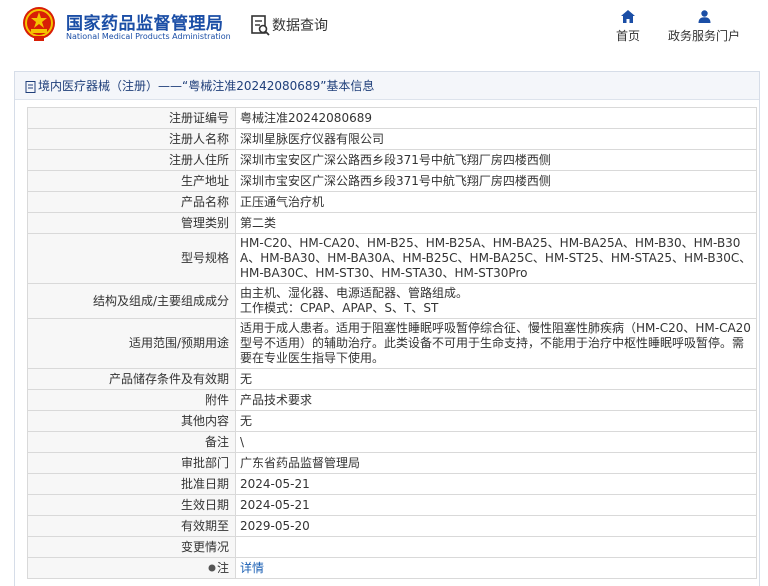 This screenshot has height=586, width=768. What do you see at coordinates (252, 568) in the screenshot?
I see `details-link: 详情` at bounding box center [252, 568].